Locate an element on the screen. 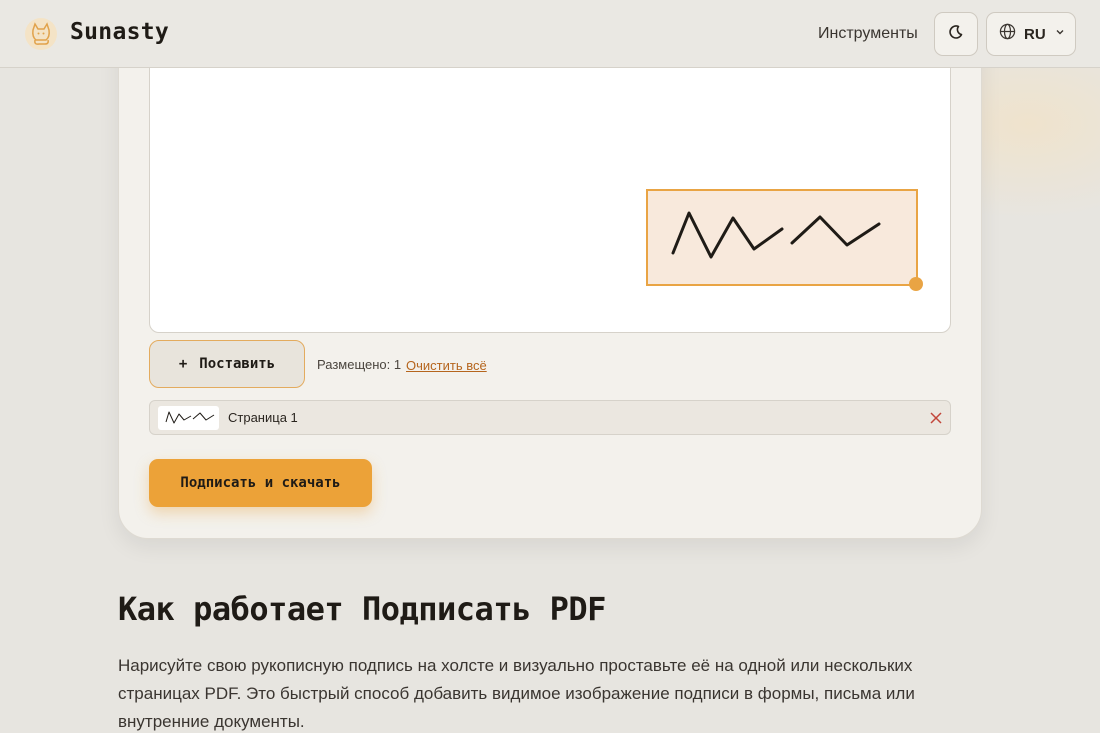 The width and height of the screenshot is (1100, 733). place-button-label: Поставить is located at coordinates (237, 364).